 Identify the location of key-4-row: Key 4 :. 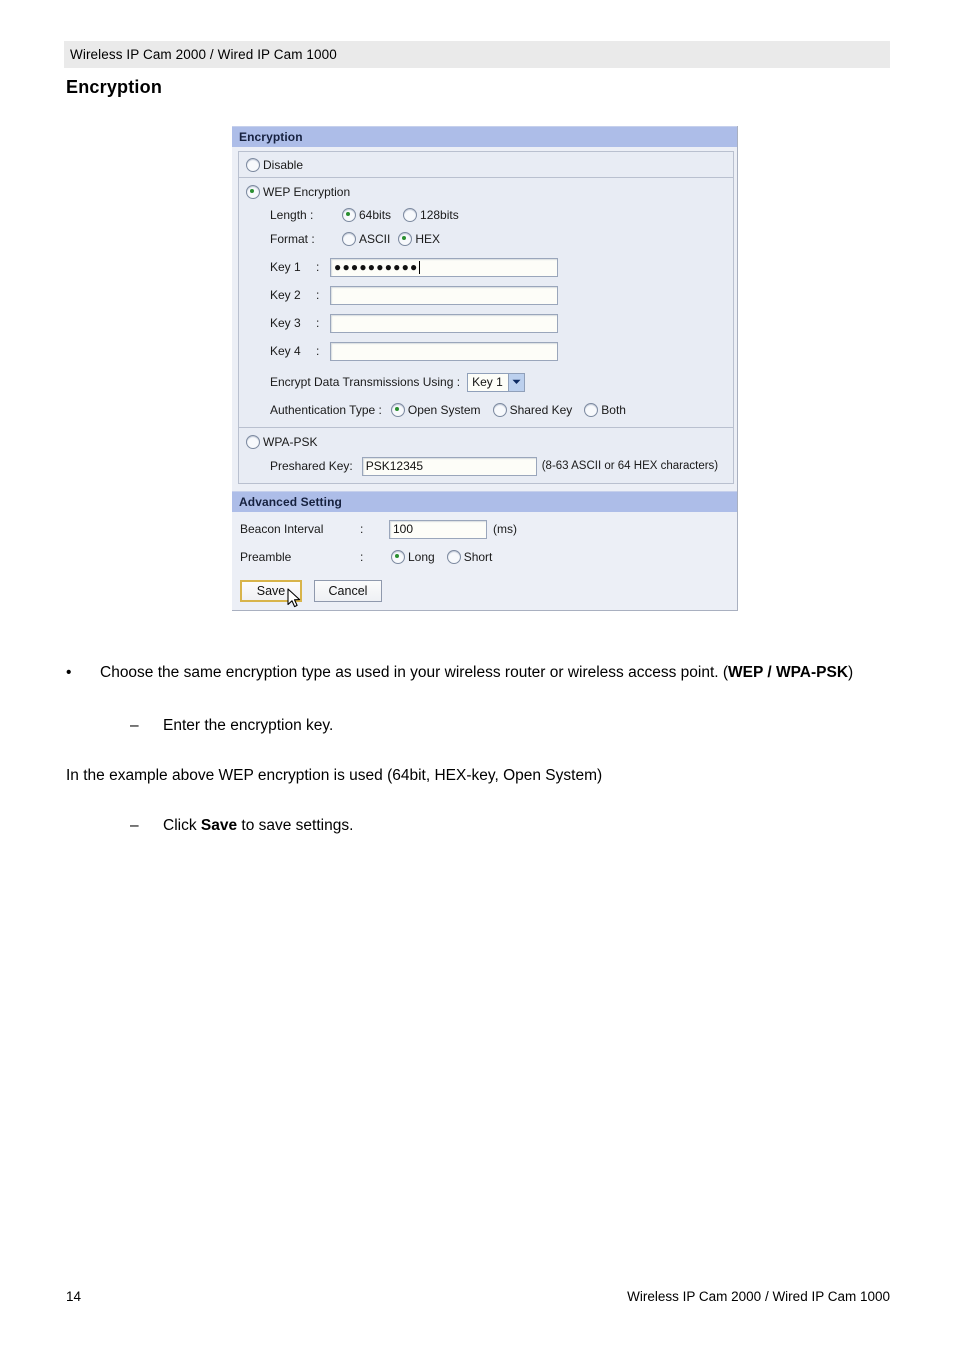
(489, 351).